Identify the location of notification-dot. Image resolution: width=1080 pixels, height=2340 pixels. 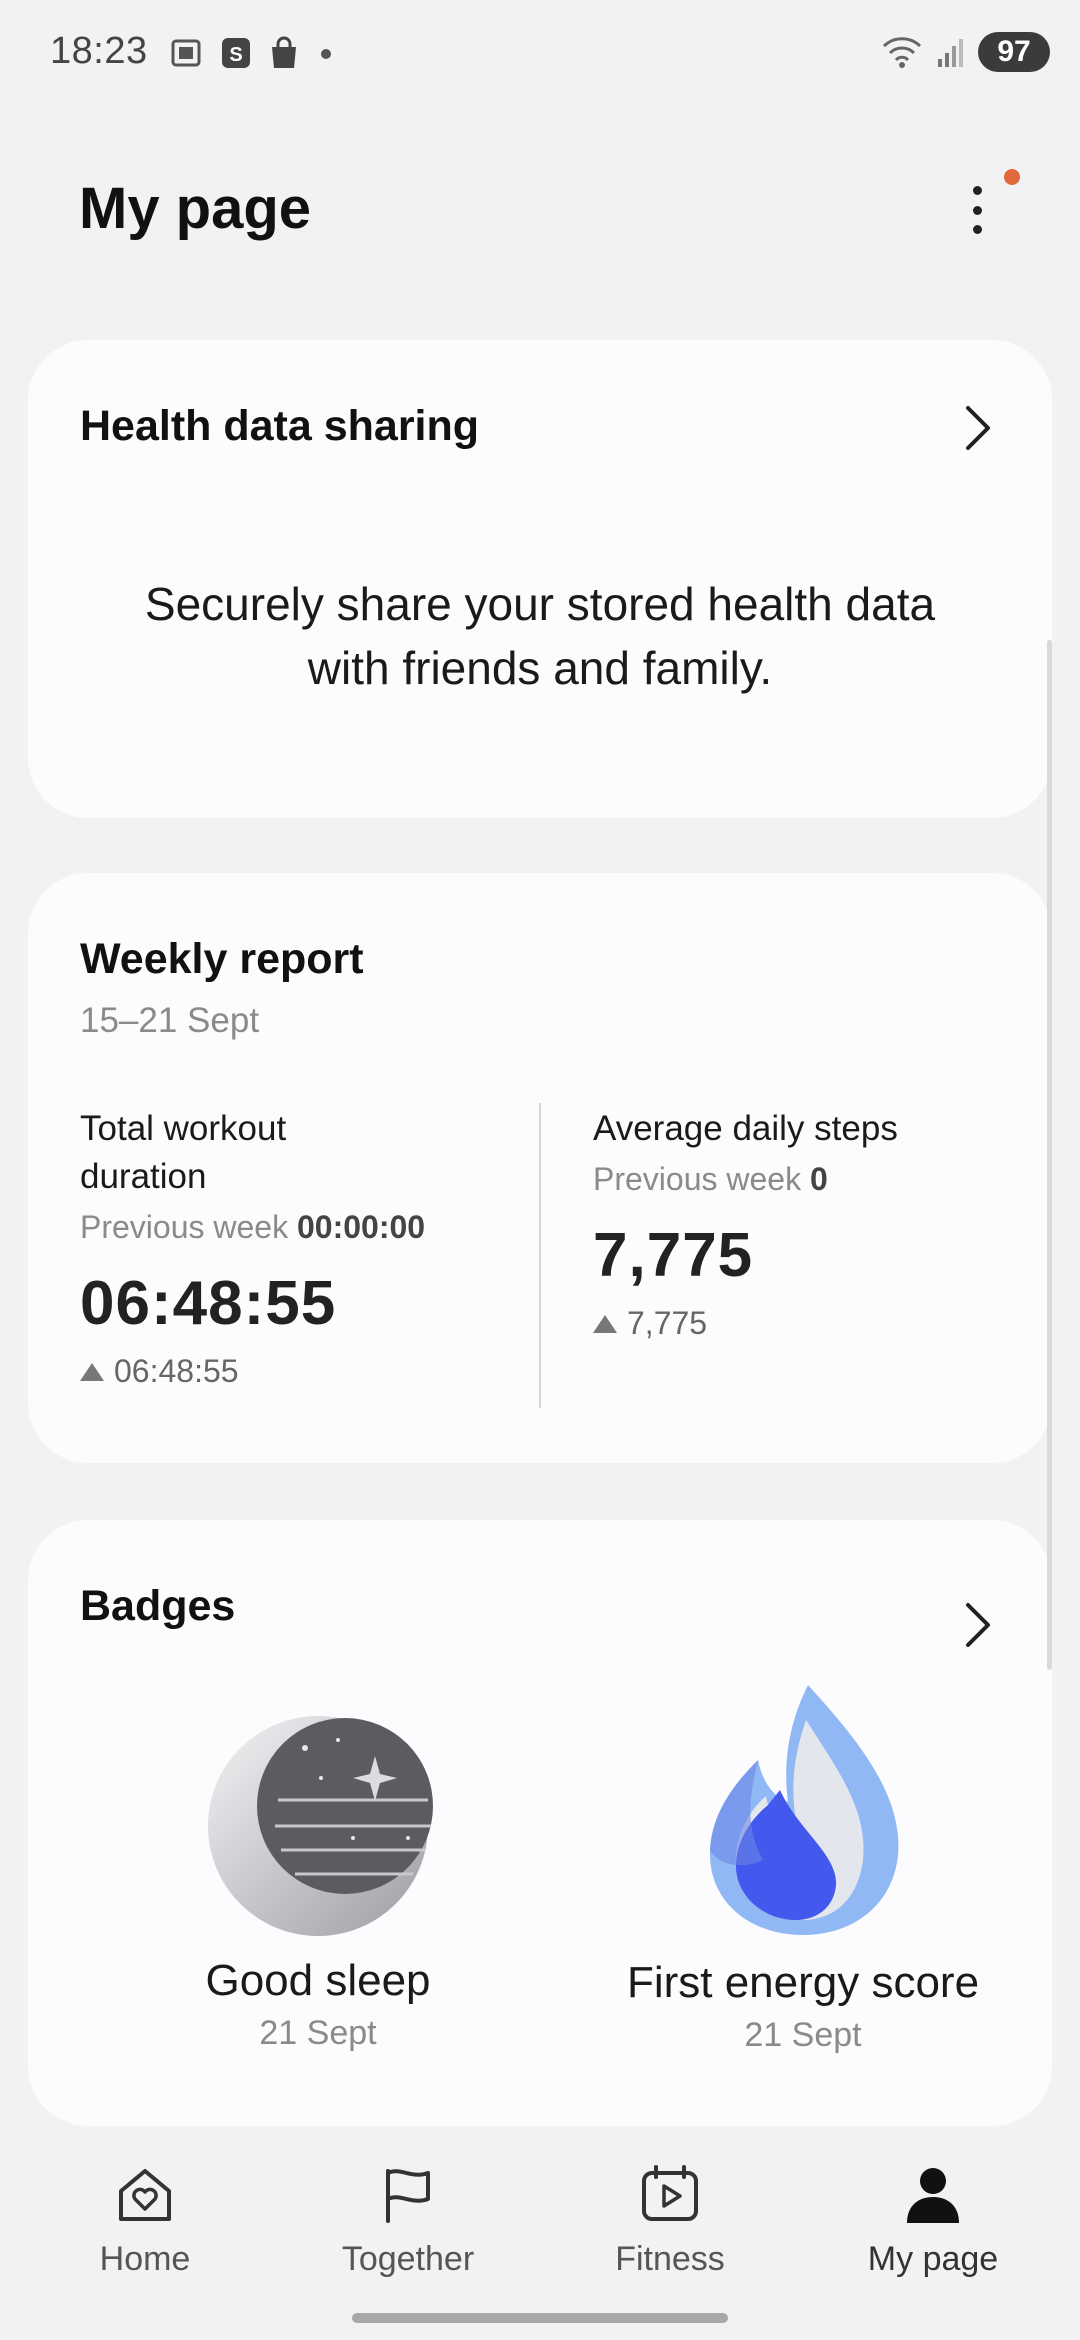
(1012, 177).